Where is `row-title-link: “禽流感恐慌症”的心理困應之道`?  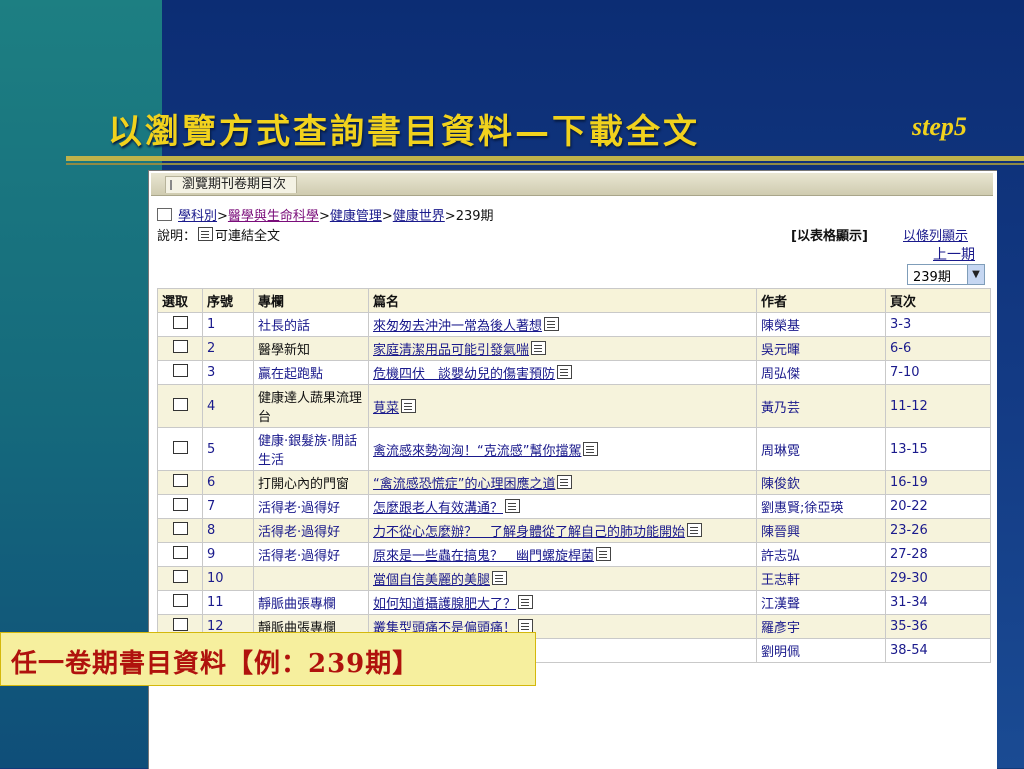 row-title-link: “禽流感恐慌症”的心理困應之道 is located at coordinates (464, 484).